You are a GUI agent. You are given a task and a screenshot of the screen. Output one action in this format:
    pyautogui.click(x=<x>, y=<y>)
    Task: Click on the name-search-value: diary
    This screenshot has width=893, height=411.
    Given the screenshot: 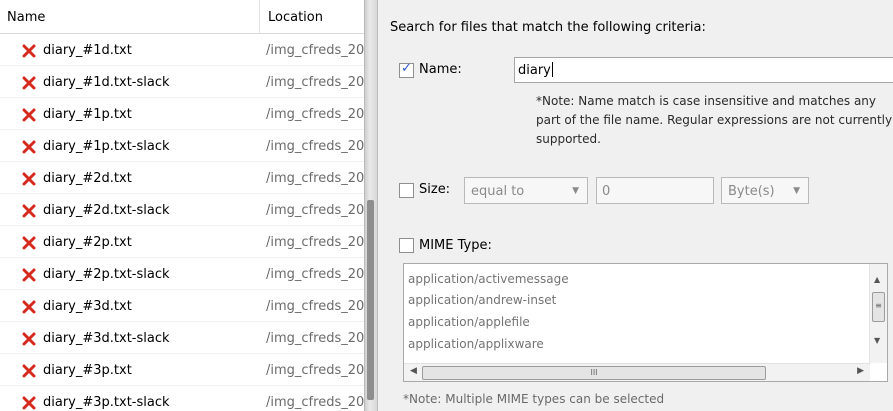 What is the action you would take?
    pyautogui.click(x=534, y=70)
    